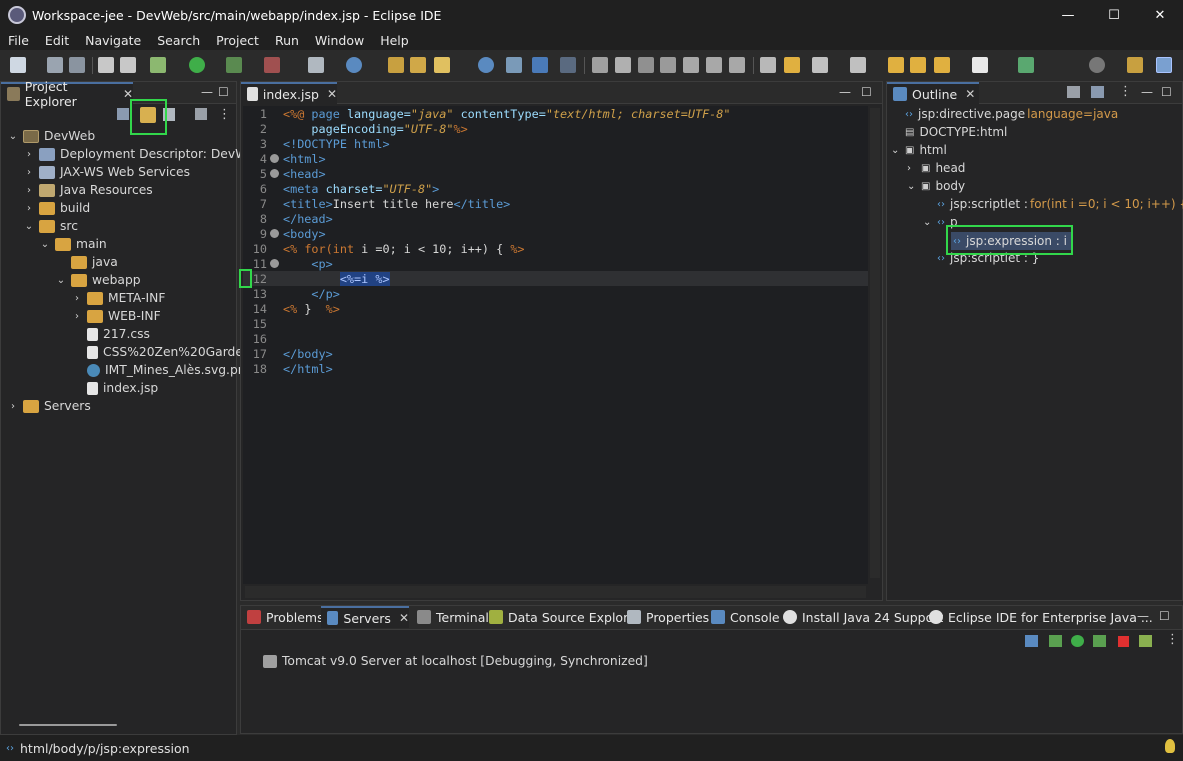  I want to click on menu-search: Search, so click(178, 40).